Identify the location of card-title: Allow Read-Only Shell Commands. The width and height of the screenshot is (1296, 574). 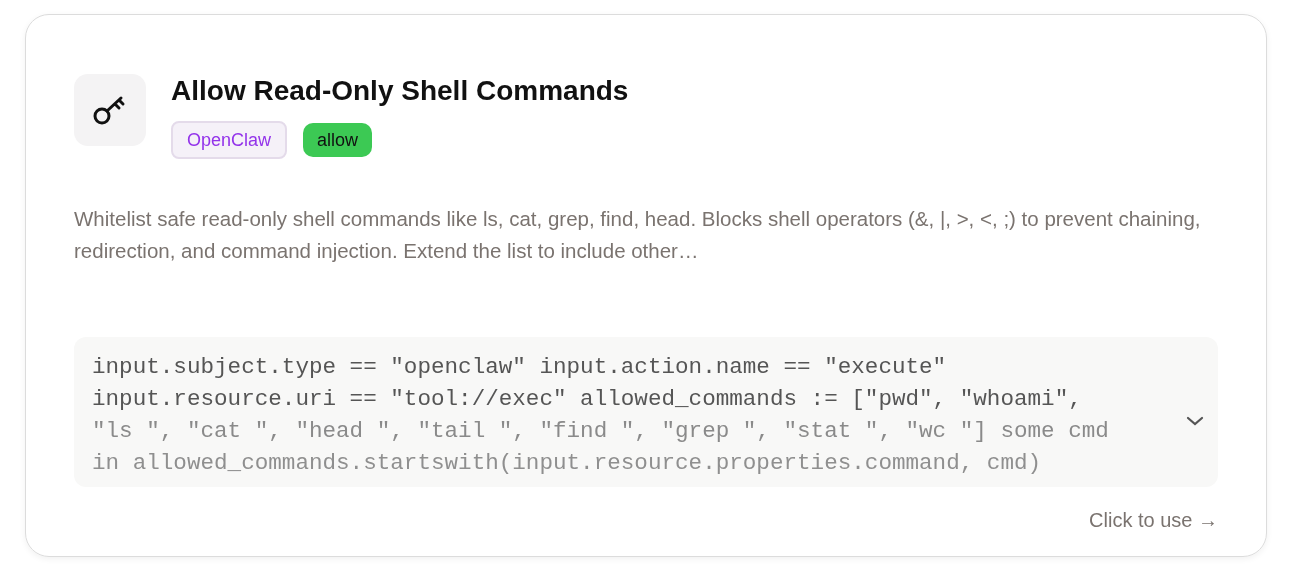
(400, 91).